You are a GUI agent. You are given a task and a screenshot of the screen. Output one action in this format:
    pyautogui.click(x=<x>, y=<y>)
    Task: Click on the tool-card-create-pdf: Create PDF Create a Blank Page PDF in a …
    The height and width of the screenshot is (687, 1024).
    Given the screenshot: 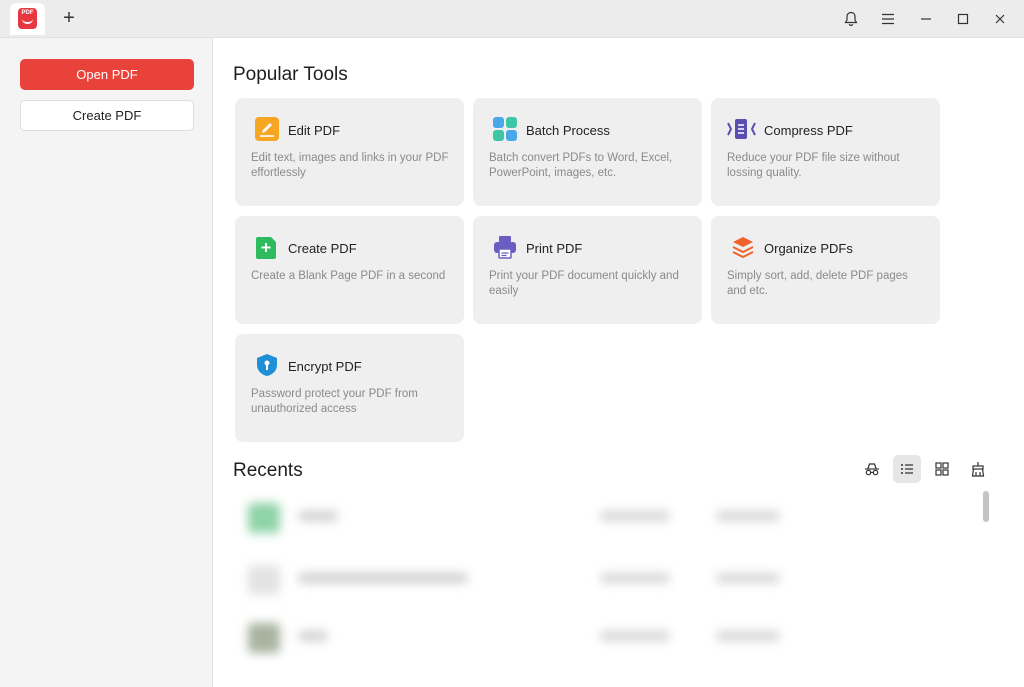 What is the action you would take?
    pyautogui.click(x=349, y=270)
    